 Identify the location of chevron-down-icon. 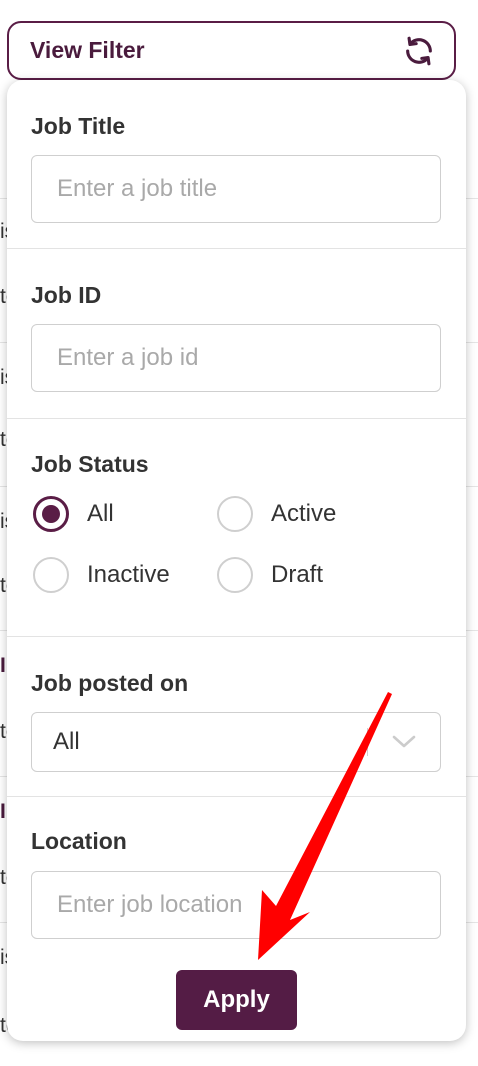
(404, 742).